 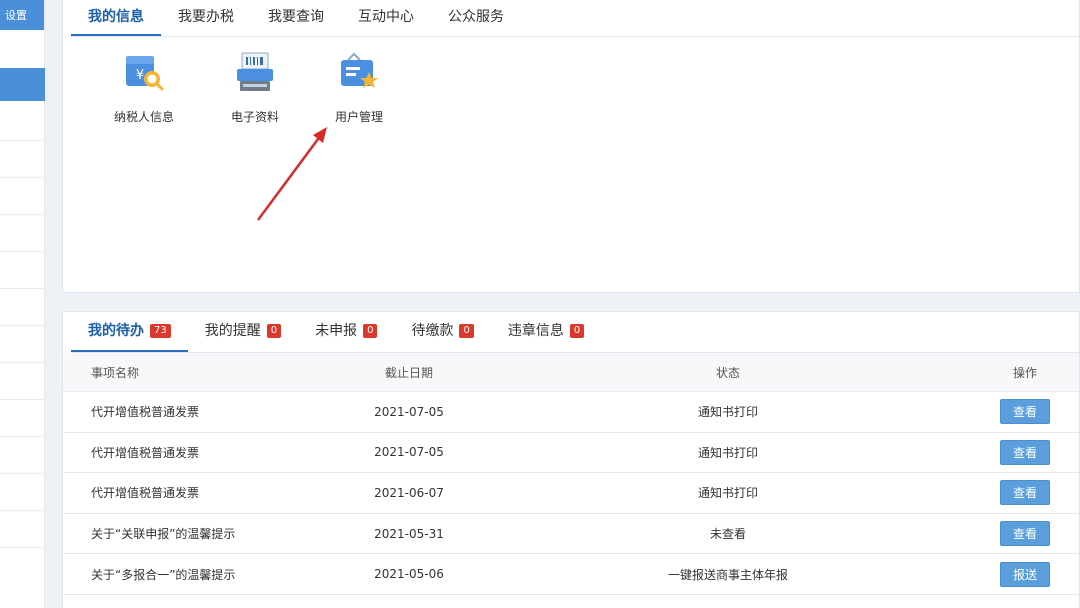 What do you see at coordinates (160, 331) in the screenshot?
I see `count-badge: 73` at bounding box center [160, 331].